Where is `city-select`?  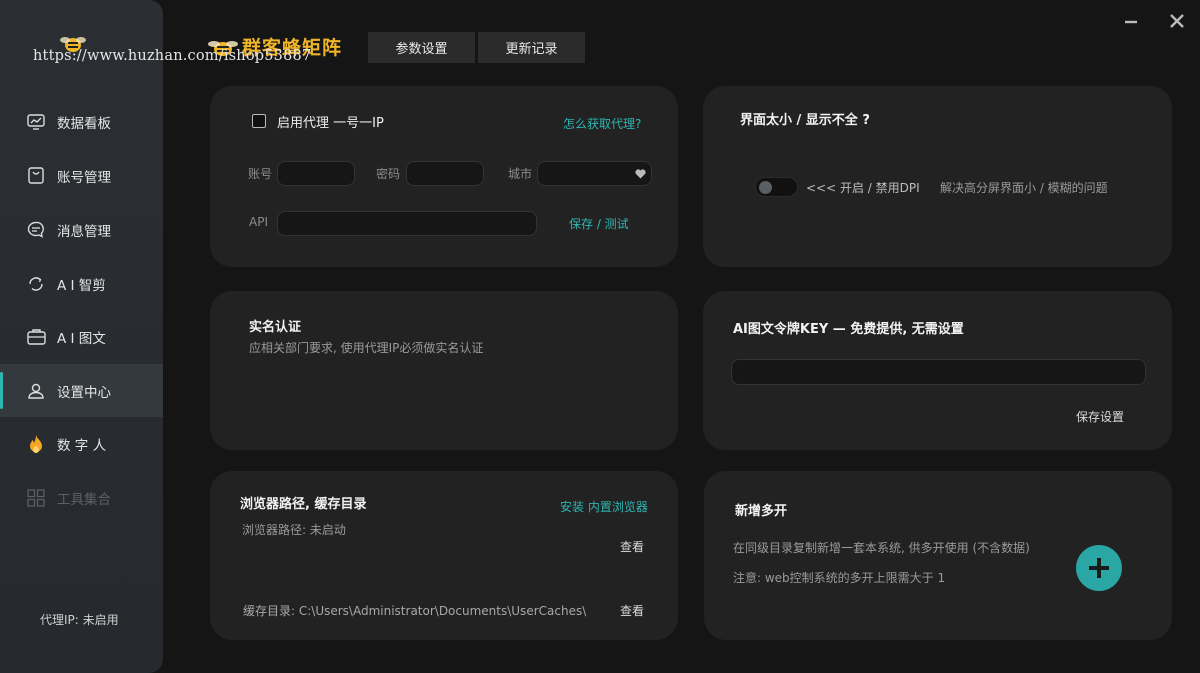
city-select is located at coordinates (594, 173).